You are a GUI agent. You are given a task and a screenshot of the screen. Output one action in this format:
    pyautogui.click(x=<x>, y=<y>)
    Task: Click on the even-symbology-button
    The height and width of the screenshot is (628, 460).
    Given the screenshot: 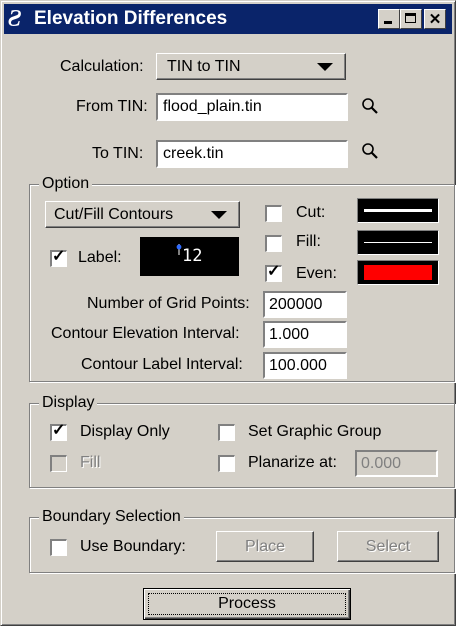 What is the action you would take?
    pyautogui.click(x=398, y=272)
    